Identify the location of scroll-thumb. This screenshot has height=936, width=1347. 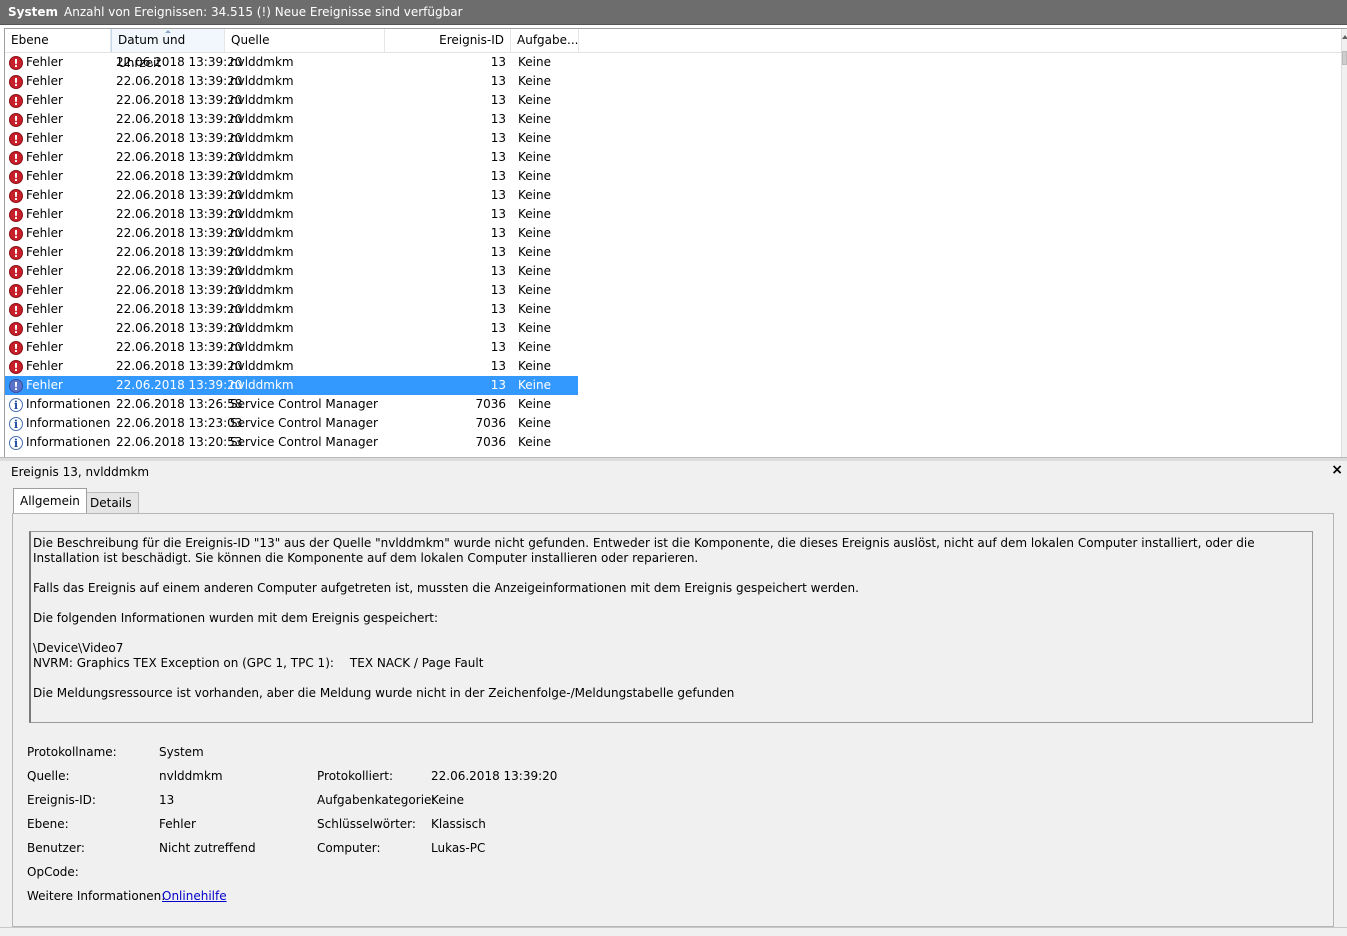
(1344, 58).